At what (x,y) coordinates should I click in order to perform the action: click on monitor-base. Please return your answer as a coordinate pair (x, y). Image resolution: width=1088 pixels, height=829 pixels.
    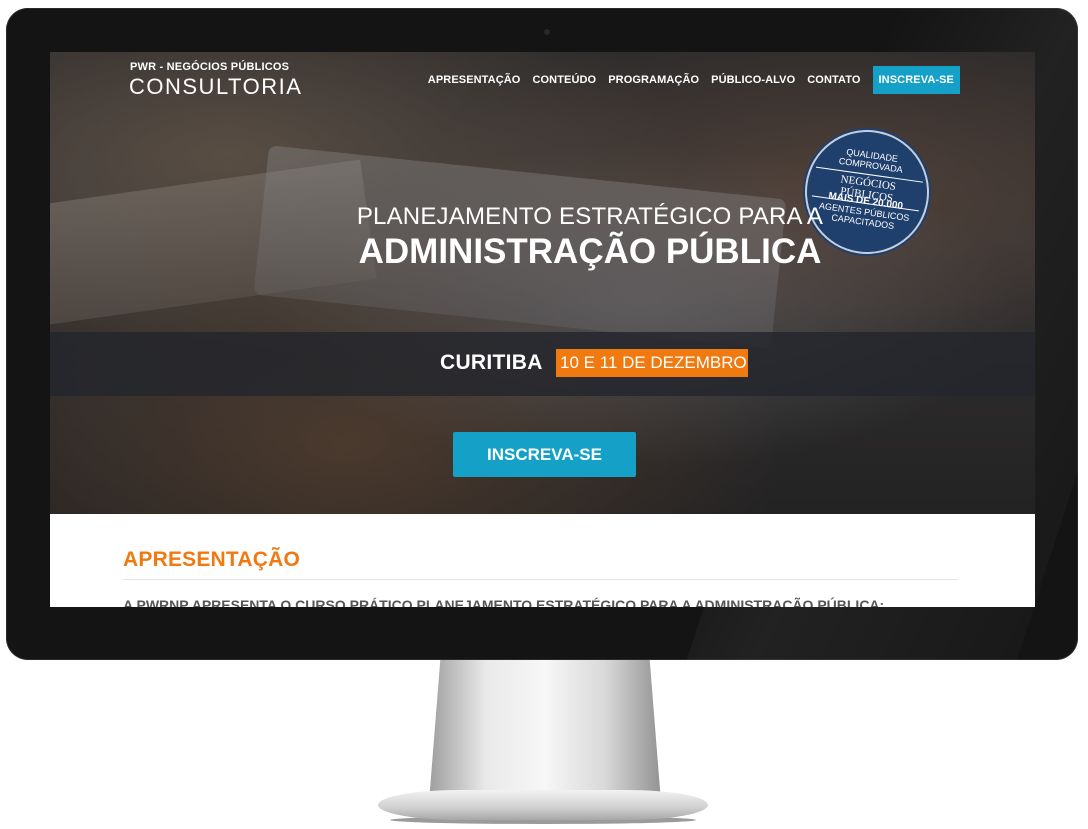
    Looking at the image, I should click on (543, 805).